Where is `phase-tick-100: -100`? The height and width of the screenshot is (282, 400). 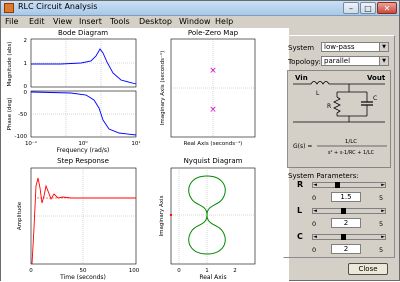
phase-tick-100: -100 is located at coordinates (21, 137).